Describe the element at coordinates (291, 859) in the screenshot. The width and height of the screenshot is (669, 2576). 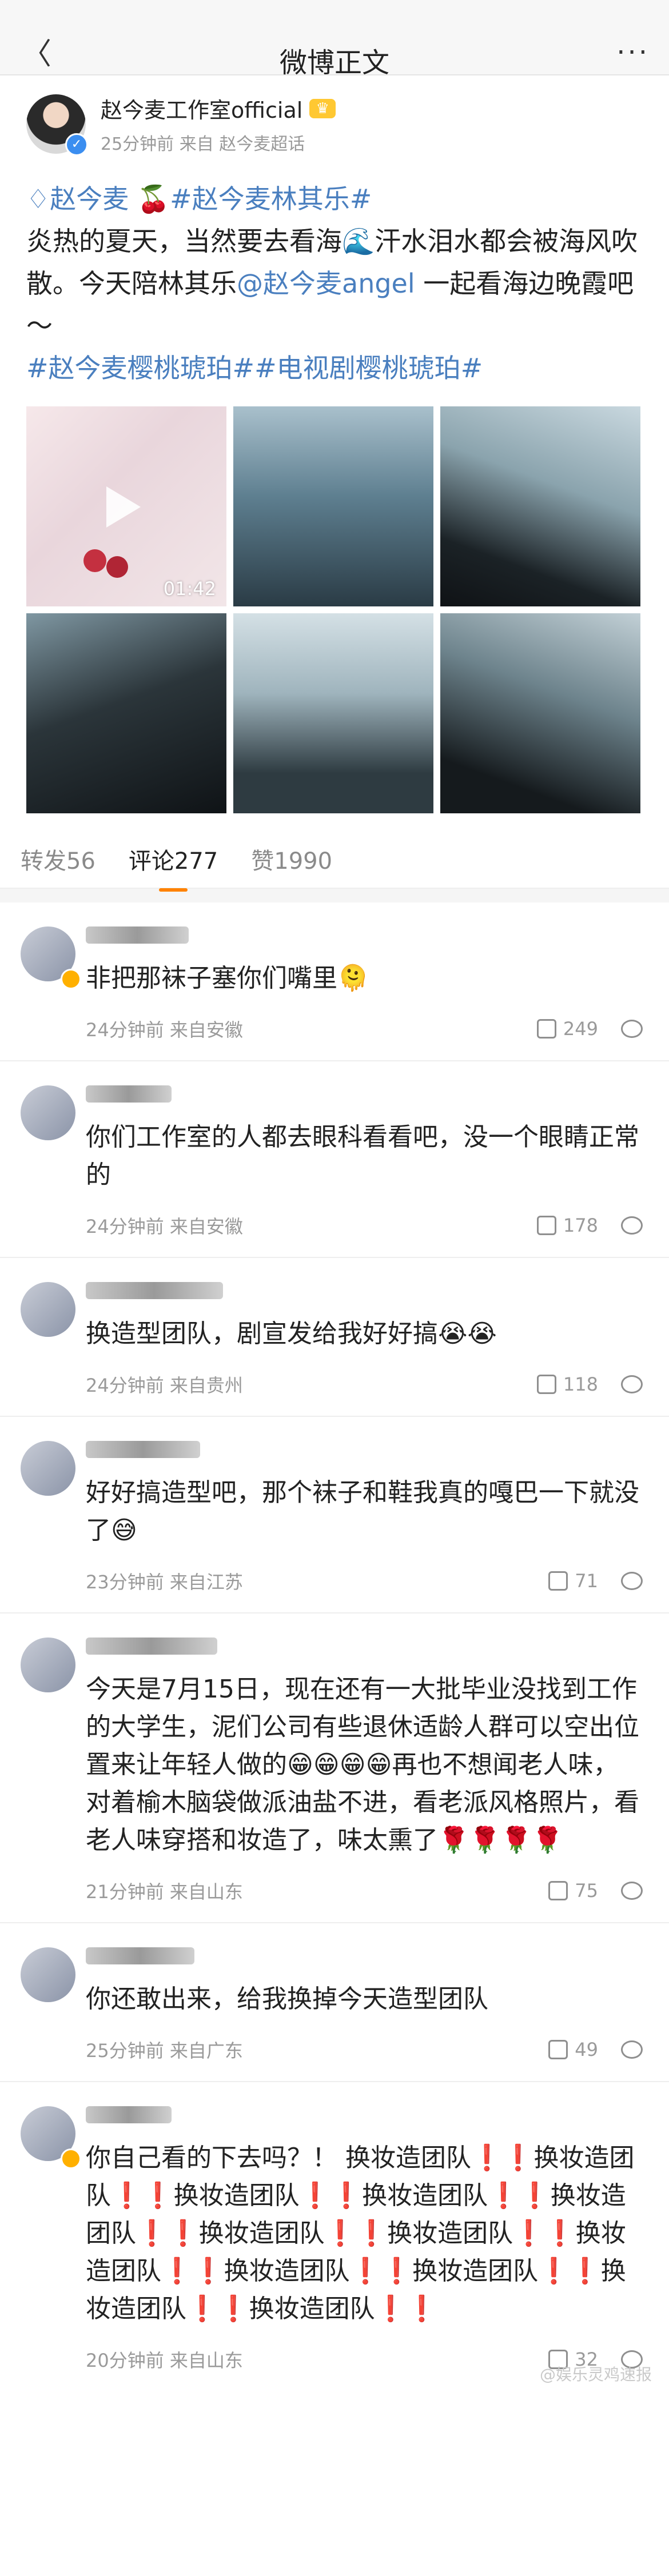
I see `tab-like: 赞1990` at that location.